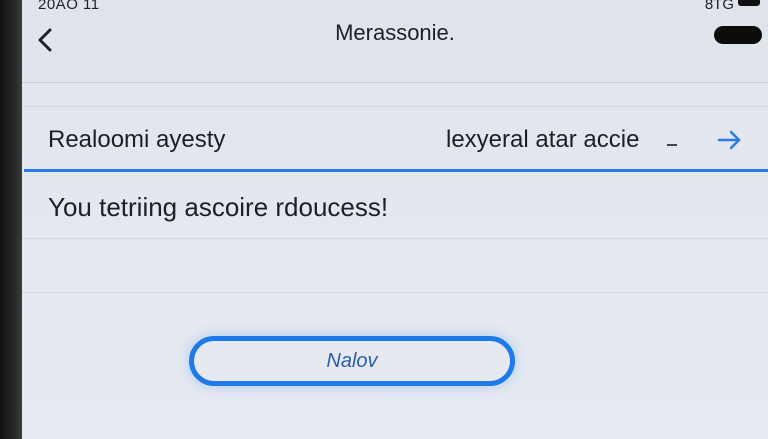 The width and height of the screenshot is (768, 439). What do you see at coordinates (395, 32) in the screenshot?
I see `page-title: Merassonie.` at bounding box center [395, 32].